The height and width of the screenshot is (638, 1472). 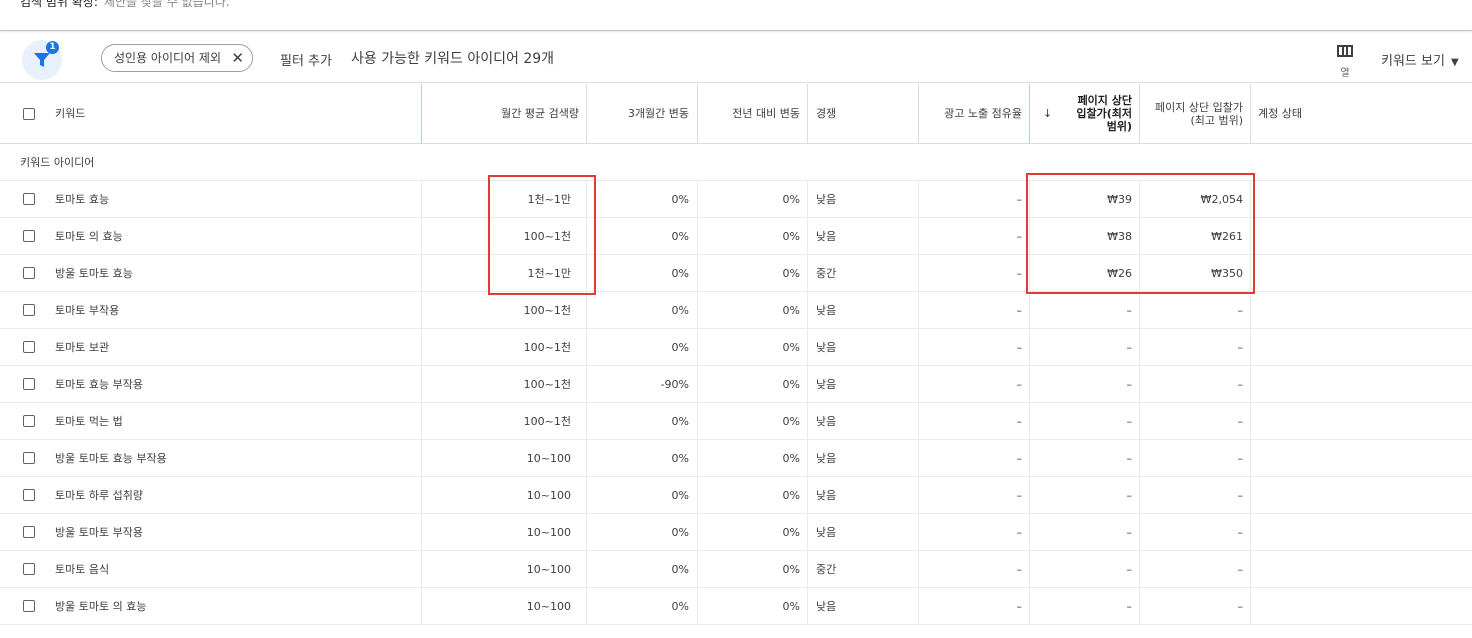 I want to click on keyword-cell: 방울 토마토 부작용, so click(x=99, y=532).